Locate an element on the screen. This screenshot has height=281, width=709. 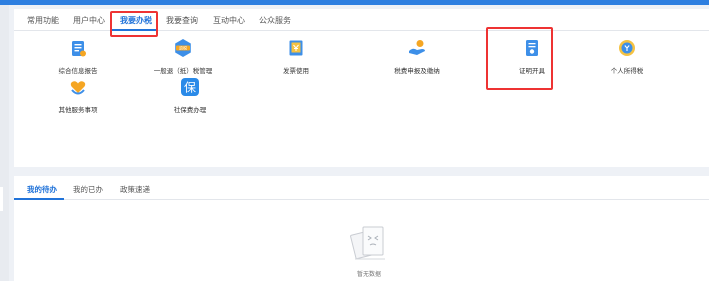
empty-document-icon is located at coordinates (367, 243).